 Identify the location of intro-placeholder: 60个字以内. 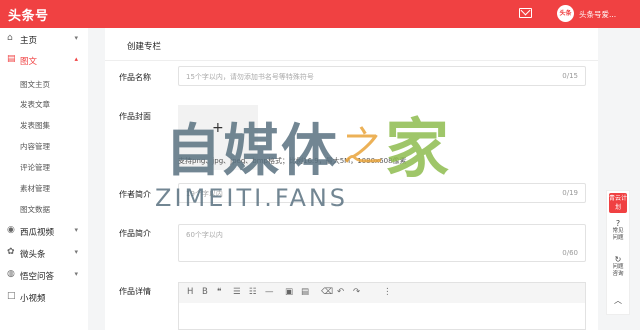
(204, 235).